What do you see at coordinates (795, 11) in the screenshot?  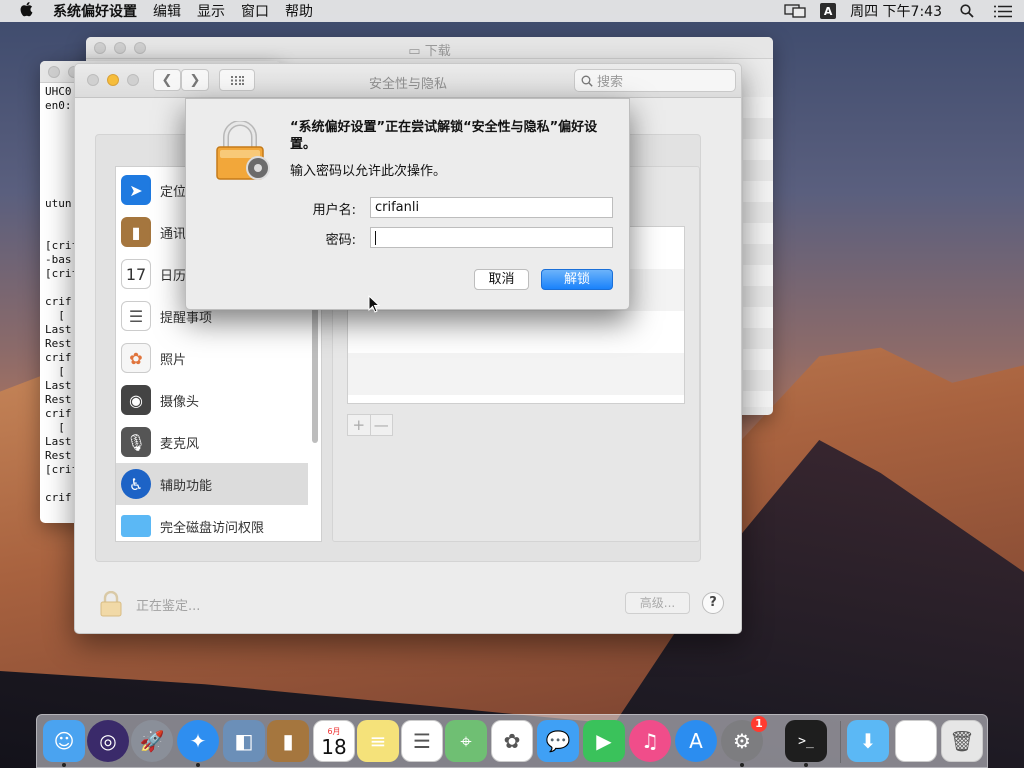 I see `airplay-display-icon` at bounding box center [795, 11].